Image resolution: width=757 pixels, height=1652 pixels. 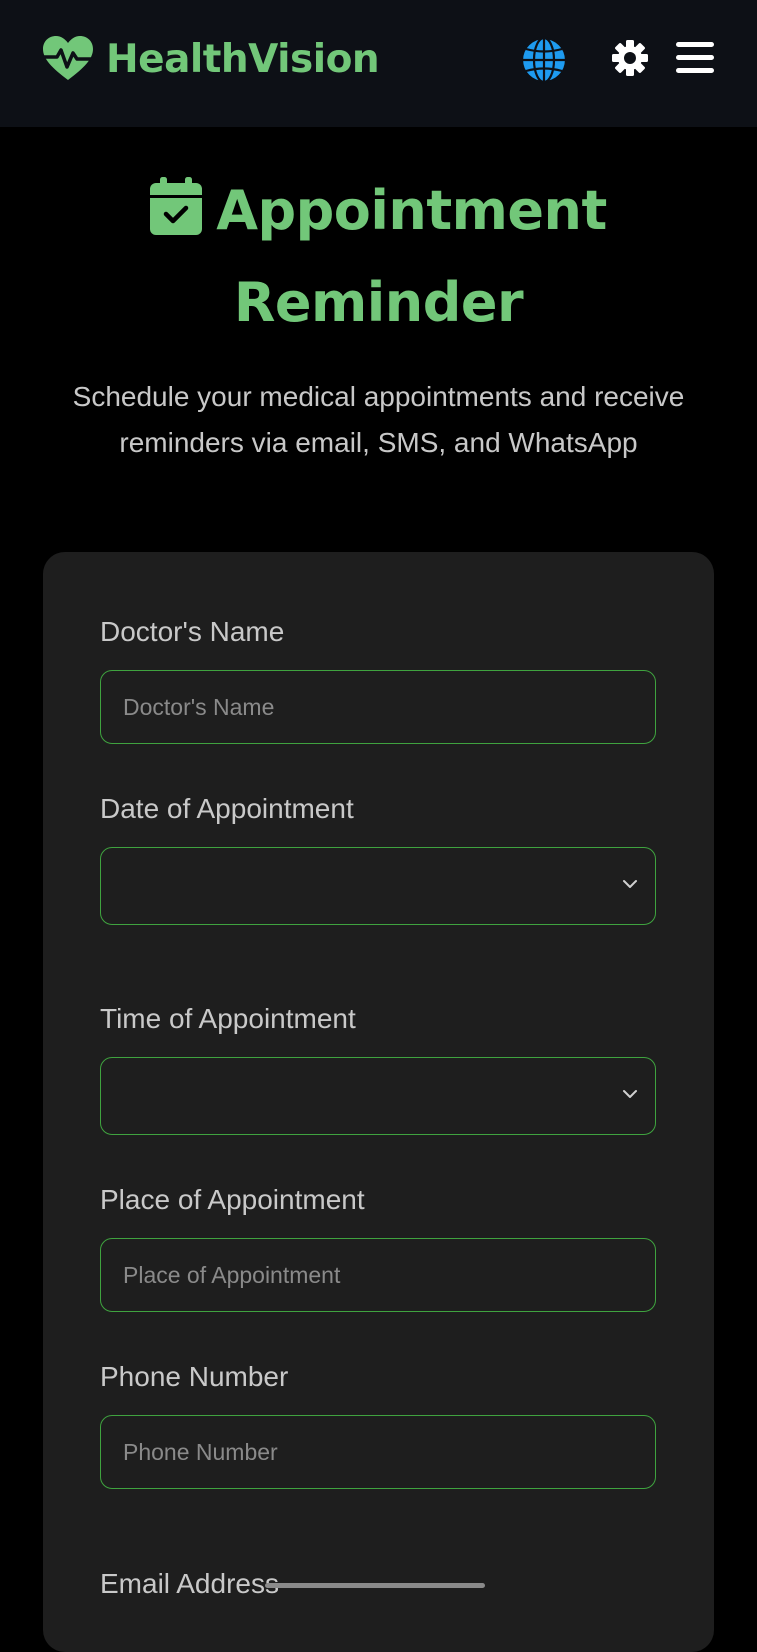 I want to click on phone-input, so click(x=378, y=1452).